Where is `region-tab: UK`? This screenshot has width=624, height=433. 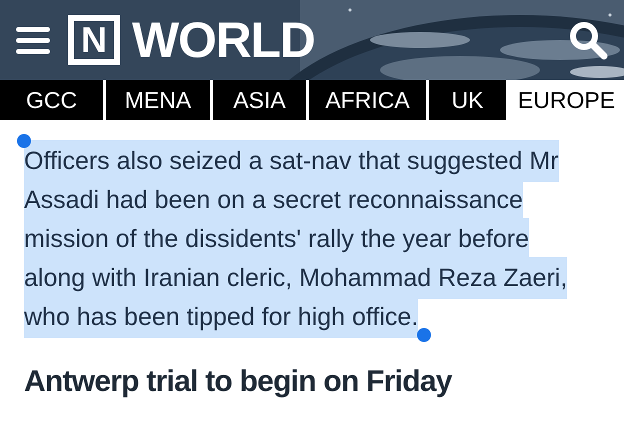 region-tab: UK is located at coordinates (467, 100).